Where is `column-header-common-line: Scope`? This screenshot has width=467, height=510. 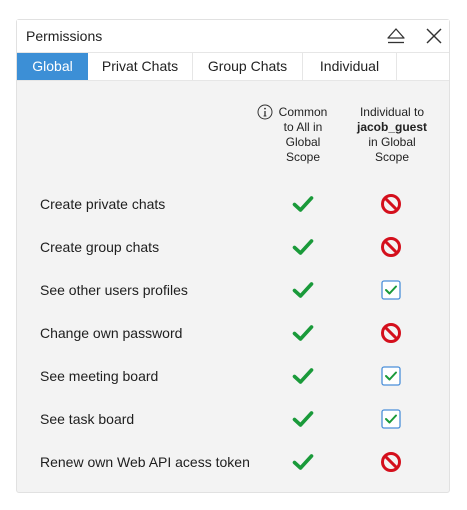 column-header-common-line: Scope is located at coordinates (303, 157).